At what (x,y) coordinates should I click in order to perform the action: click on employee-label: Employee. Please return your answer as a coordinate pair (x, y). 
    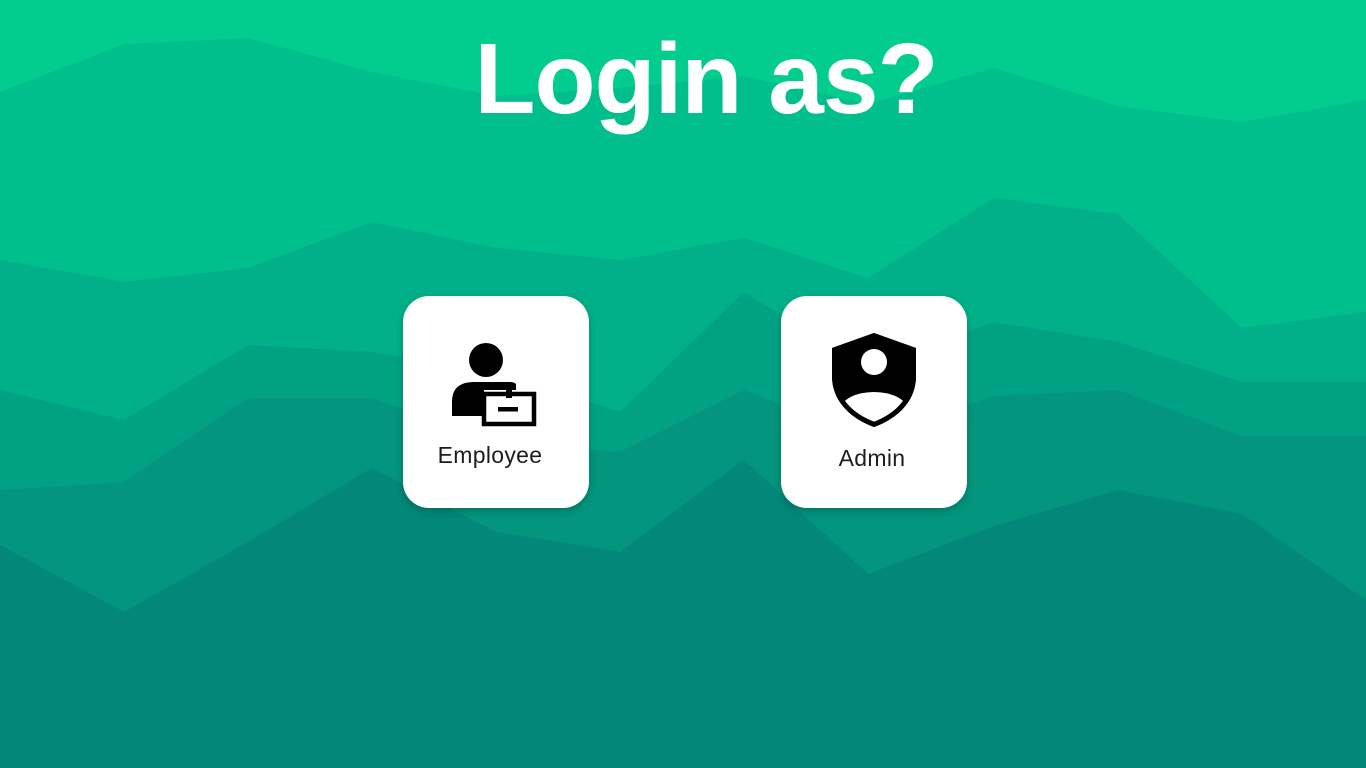
    Looking at the image, I should click on (490, 455).